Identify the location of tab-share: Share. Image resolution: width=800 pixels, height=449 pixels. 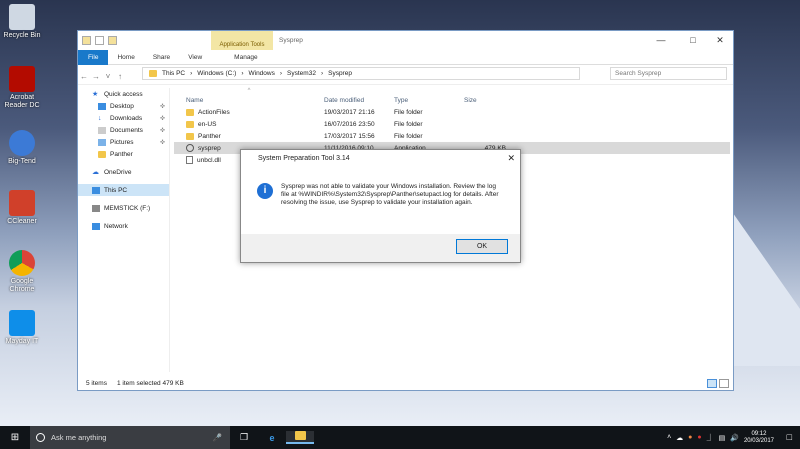
(161, 57).